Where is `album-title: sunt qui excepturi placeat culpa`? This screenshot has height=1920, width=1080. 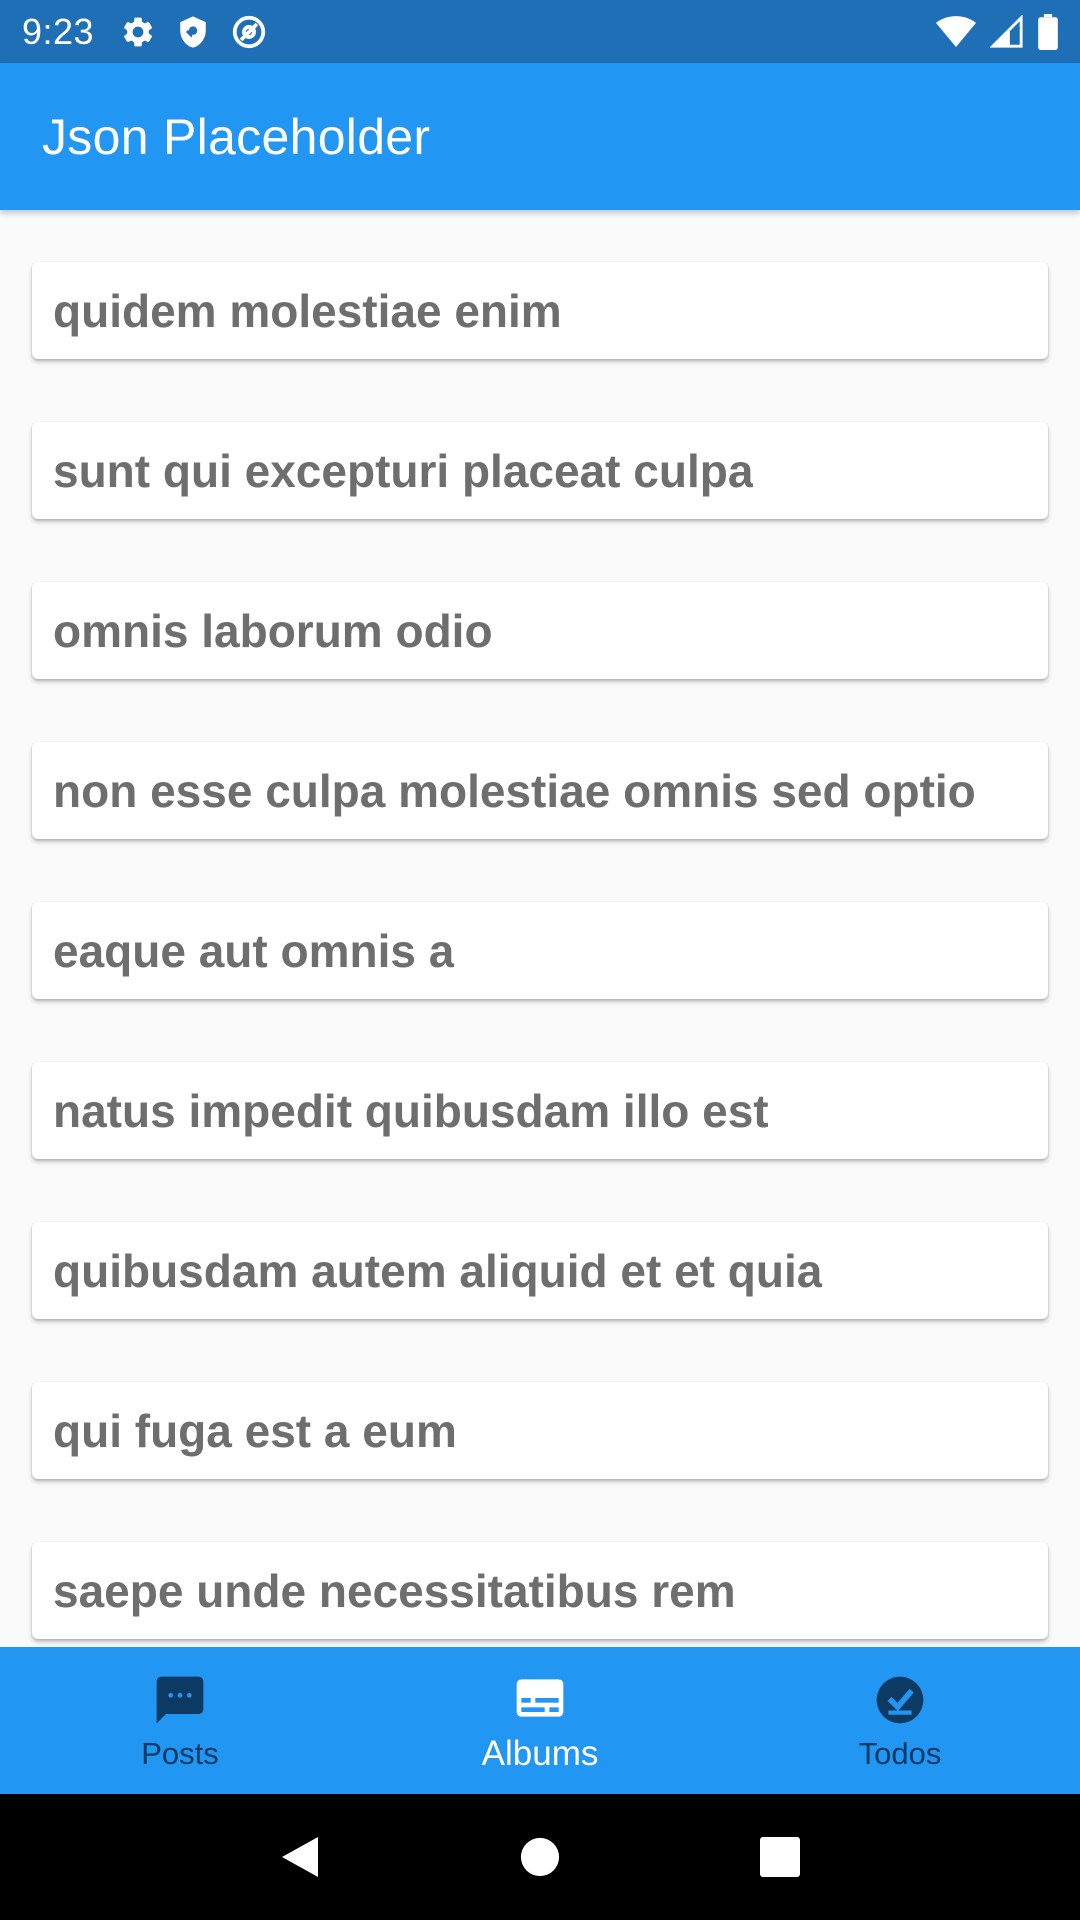
album-title: sunt qui excepturi placeat culpa is located at coordinates (403, 470).